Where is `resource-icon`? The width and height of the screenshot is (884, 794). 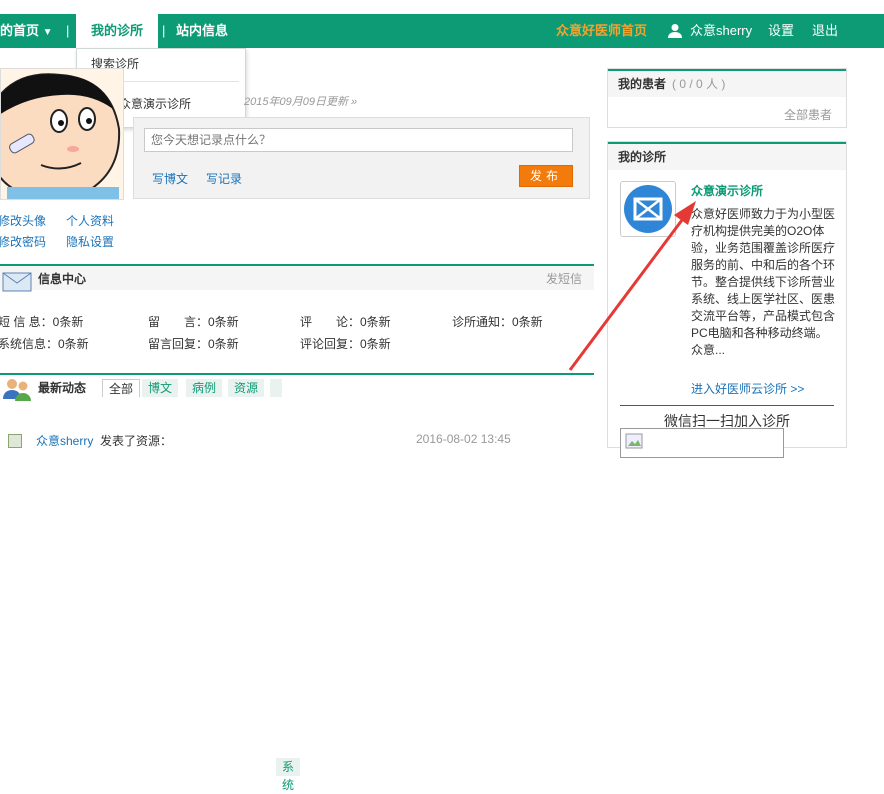 resource-icon is located at coordinates (15, 441).